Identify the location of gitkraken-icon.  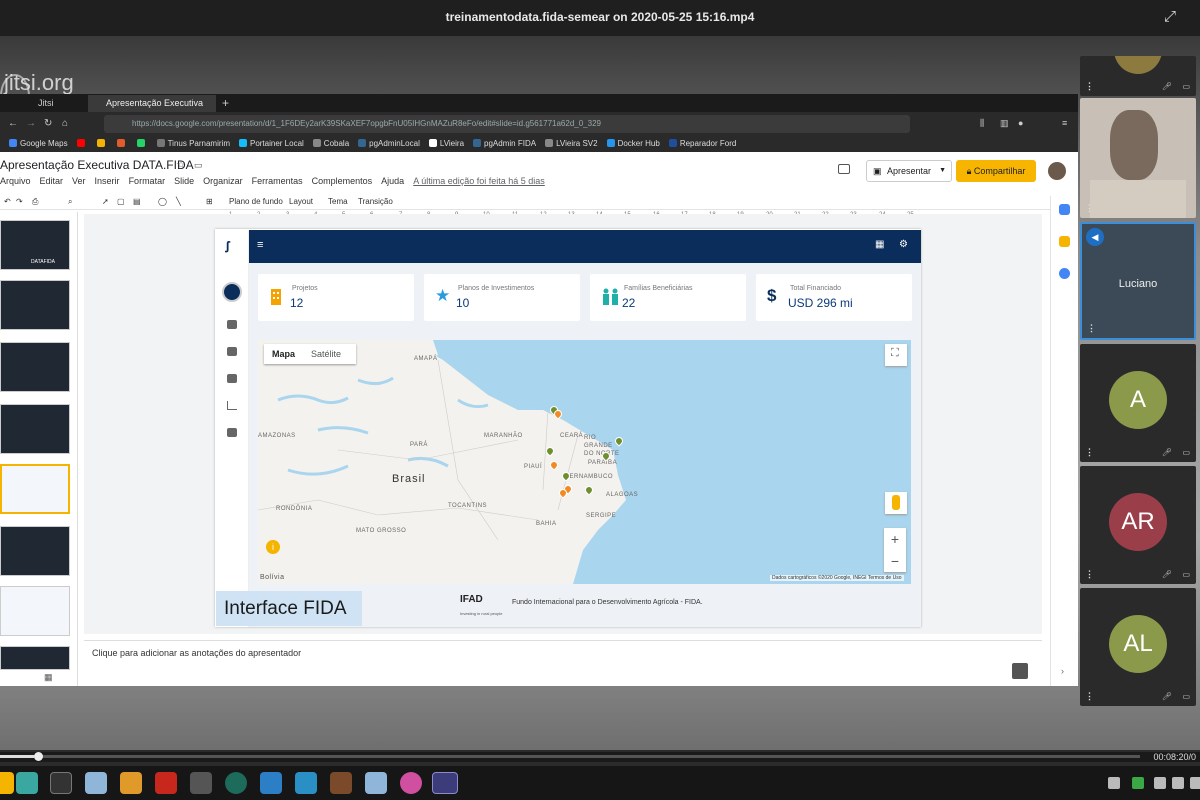
(236, 783).